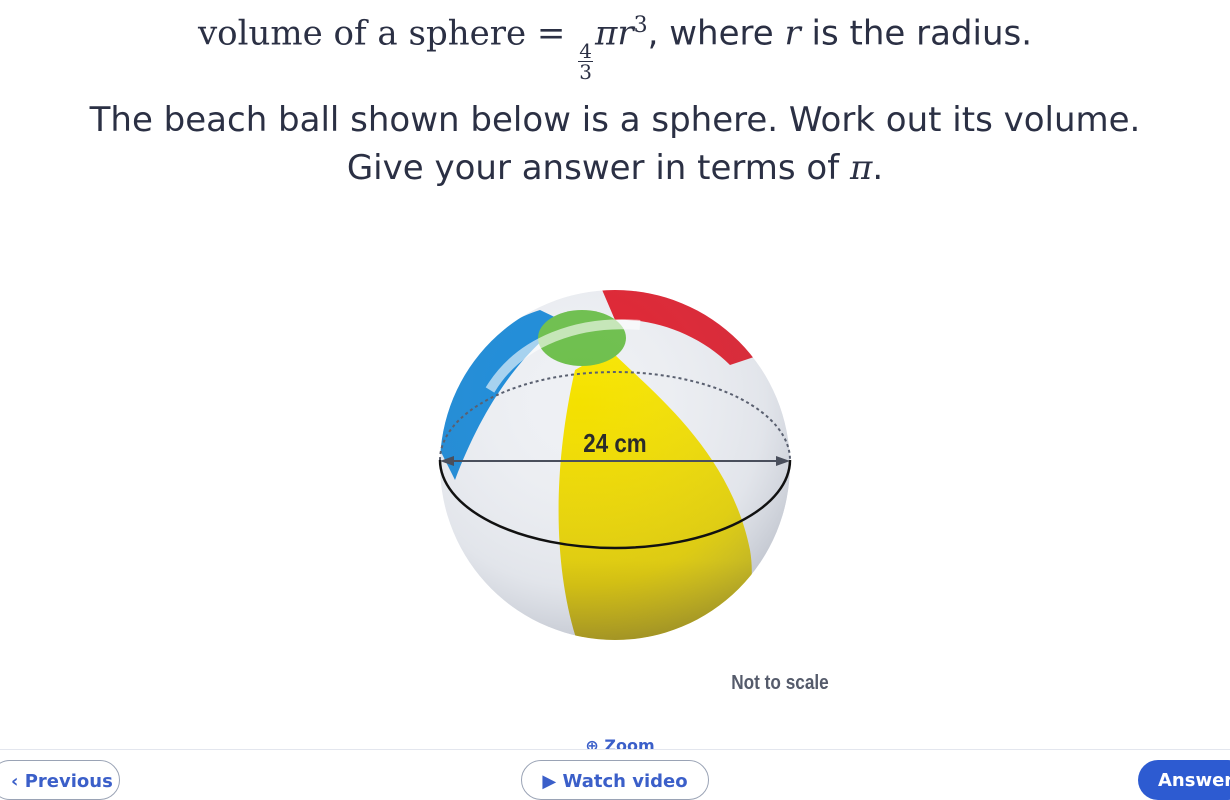 This screenshot has width=1230, height=800. What do you see at coordinates (922, 33) in the screenshot?
I see `formula-suffix: is the radius.` at bounding box center [922, 33].